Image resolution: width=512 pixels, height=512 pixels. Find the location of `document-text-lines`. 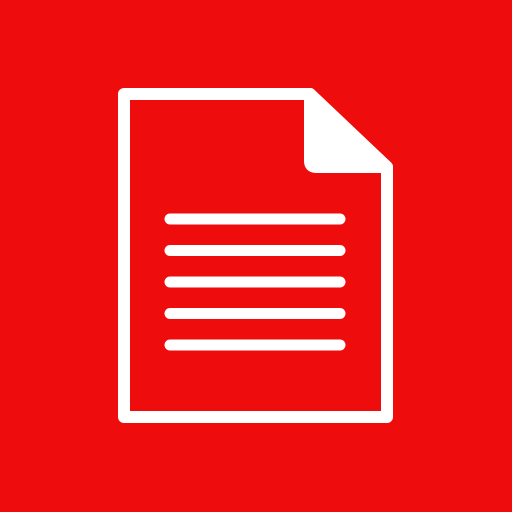

document-text-lines is located at coordinates (255, 282).